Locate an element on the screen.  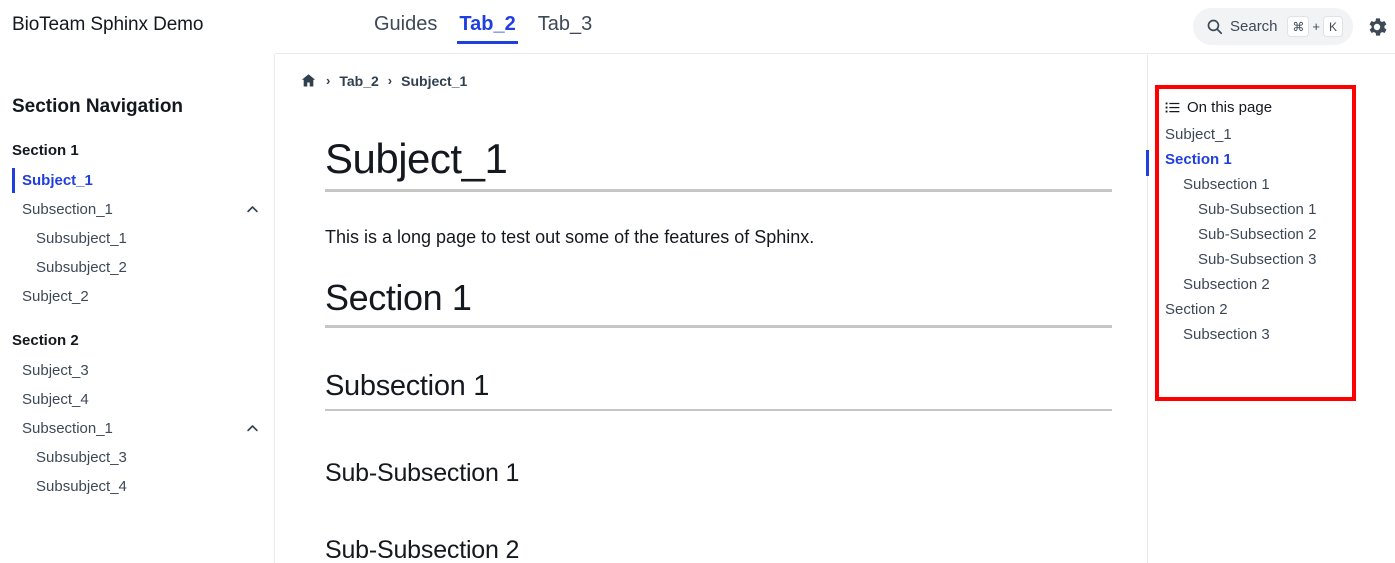
sidebar-item-label: Subsubject_3 is located at coordinates (81, 457).